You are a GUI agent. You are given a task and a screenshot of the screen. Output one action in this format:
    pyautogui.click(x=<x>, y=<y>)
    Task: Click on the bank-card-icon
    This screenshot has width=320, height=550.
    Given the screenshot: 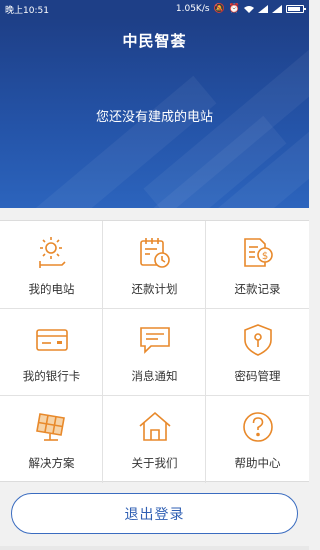 What is the action you would take?
    pyautogui.click(x=52, y=340)
    